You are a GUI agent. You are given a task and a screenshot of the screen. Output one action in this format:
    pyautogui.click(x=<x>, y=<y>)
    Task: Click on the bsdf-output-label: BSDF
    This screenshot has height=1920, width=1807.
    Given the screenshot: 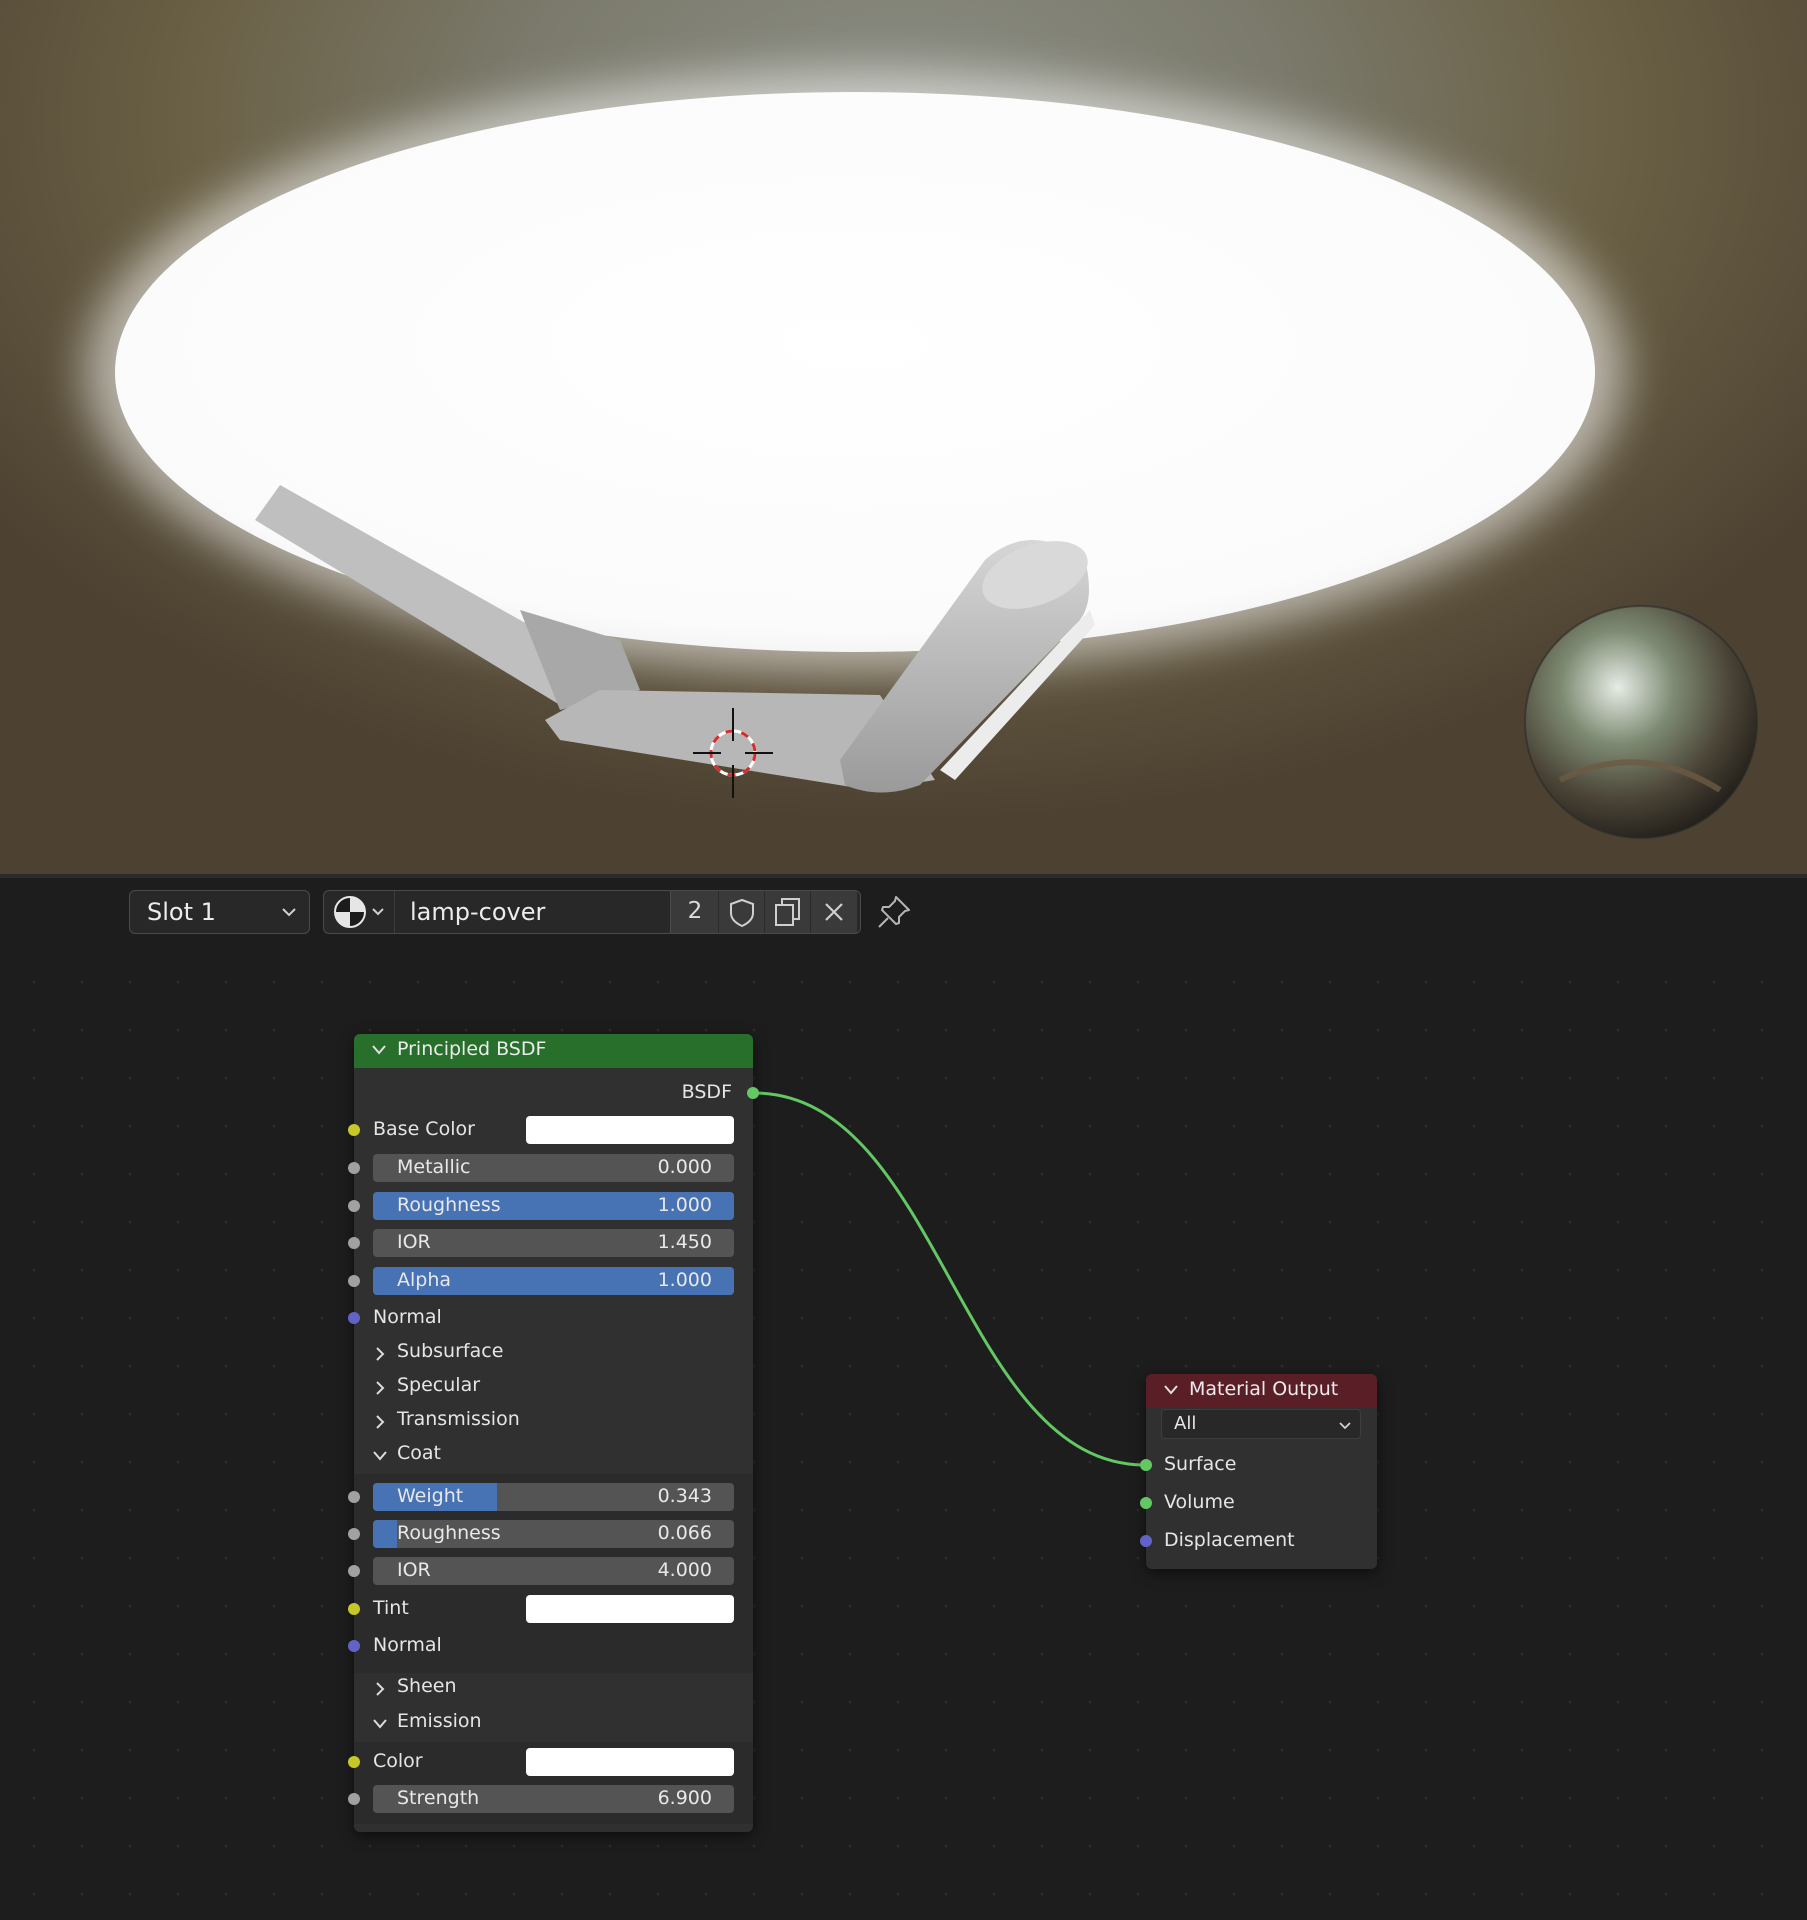 What is the action you would take?
    pyautogui.click(x=706, y=1092)
    